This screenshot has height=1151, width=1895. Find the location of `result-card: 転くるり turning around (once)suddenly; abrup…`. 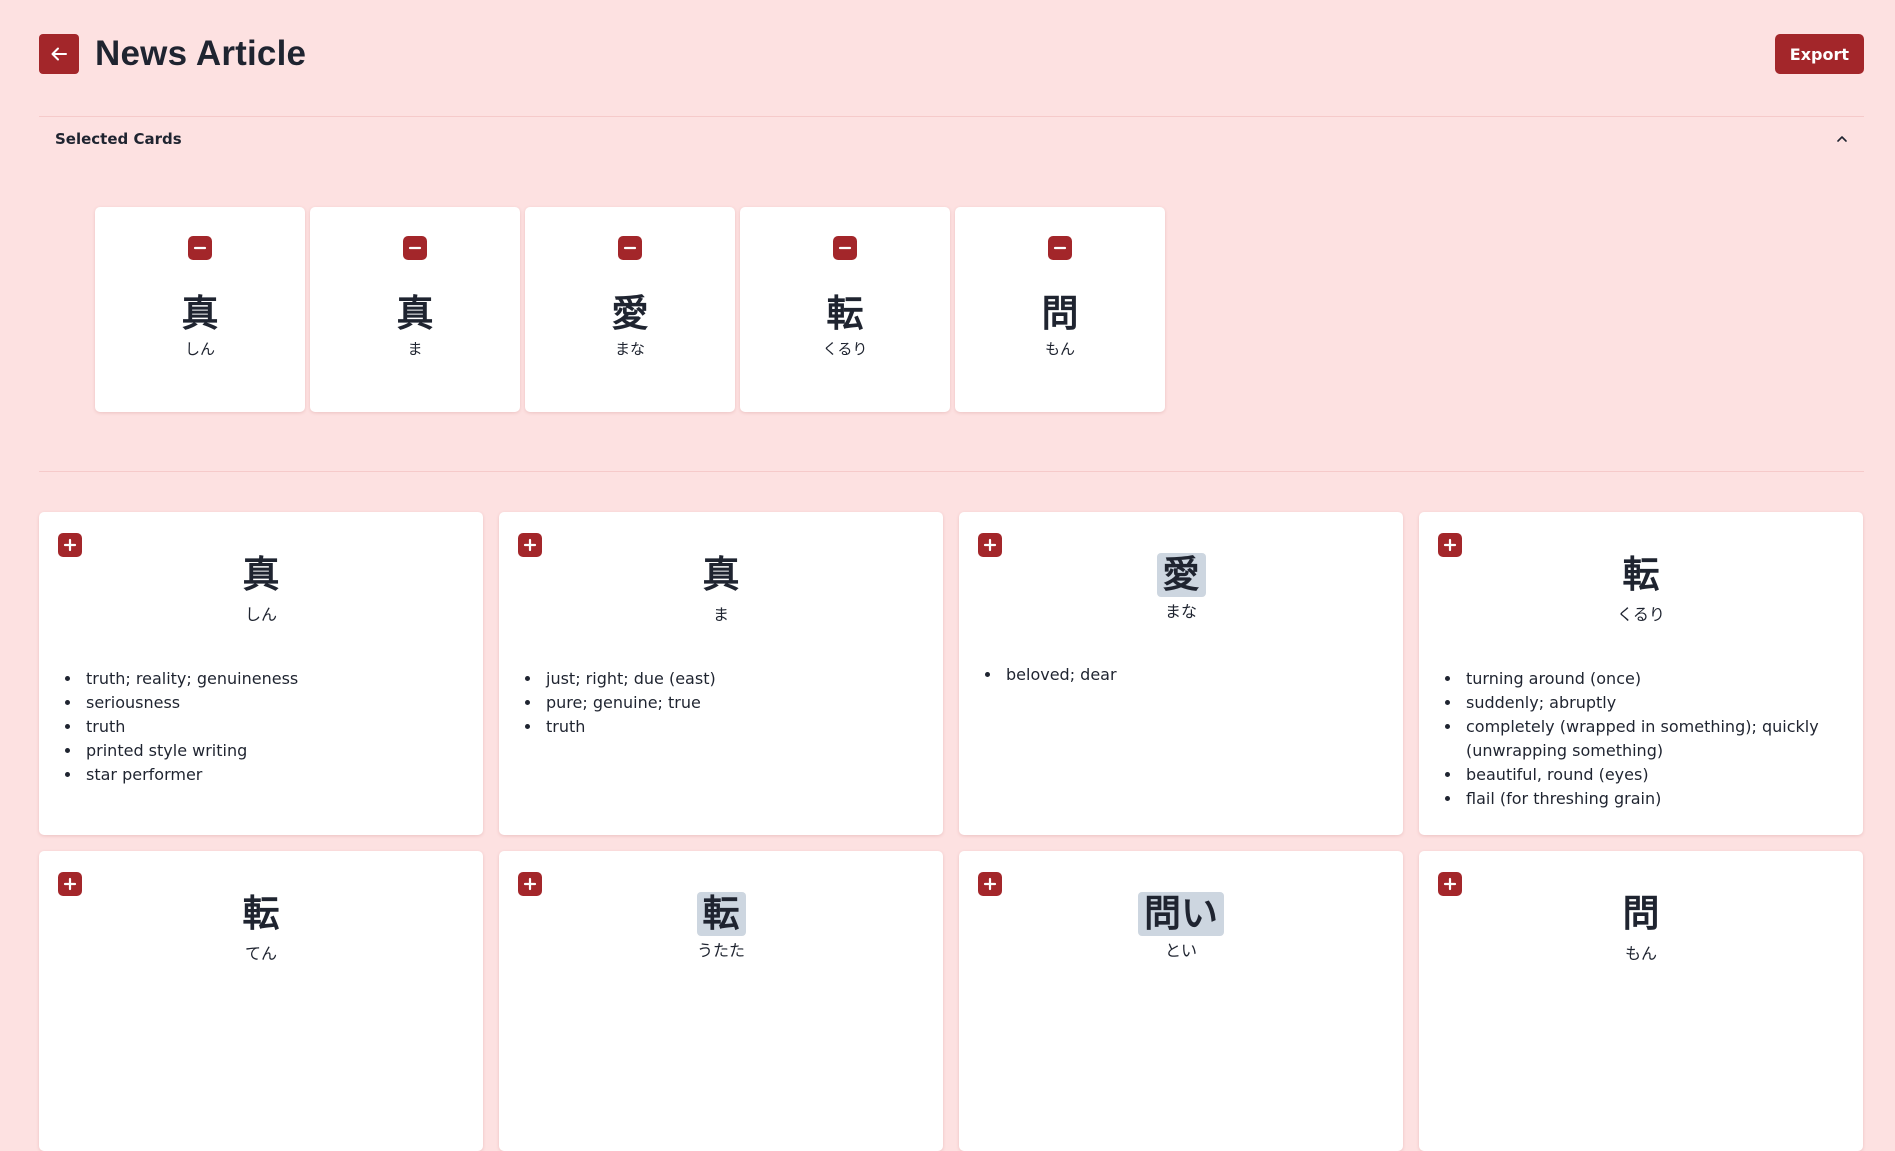

result-card: 転くるり turning around (once)suddenly; abrup… is located at coordinates (1641, 673).